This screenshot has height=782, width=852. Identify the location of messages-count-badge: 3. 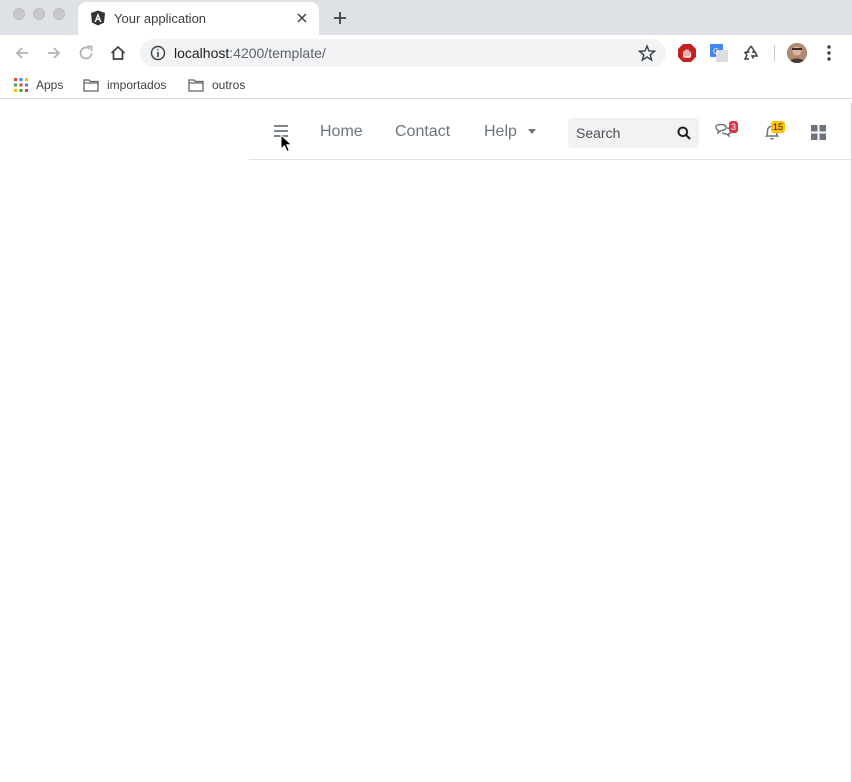
(734, 127).